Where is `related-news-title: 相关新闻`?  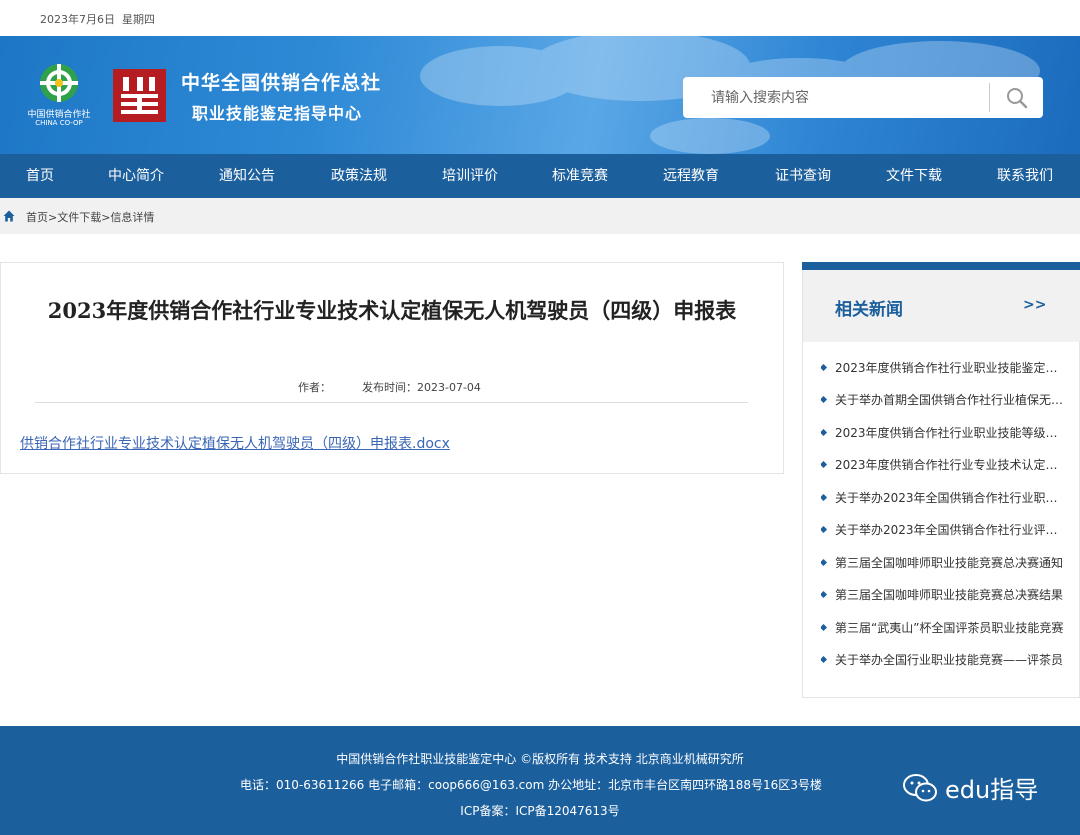
related-news-title: 相关新闻 is located at coordinates (869, 310).